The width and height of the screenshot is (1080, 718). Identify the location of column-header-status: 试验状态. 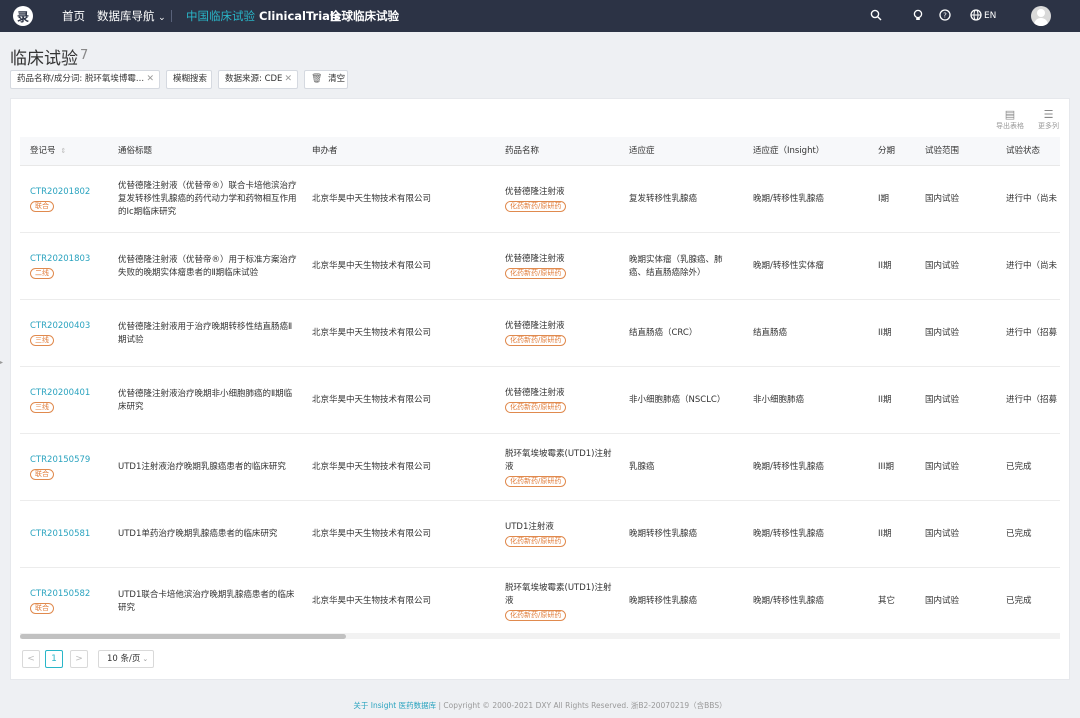
(1023, 151).